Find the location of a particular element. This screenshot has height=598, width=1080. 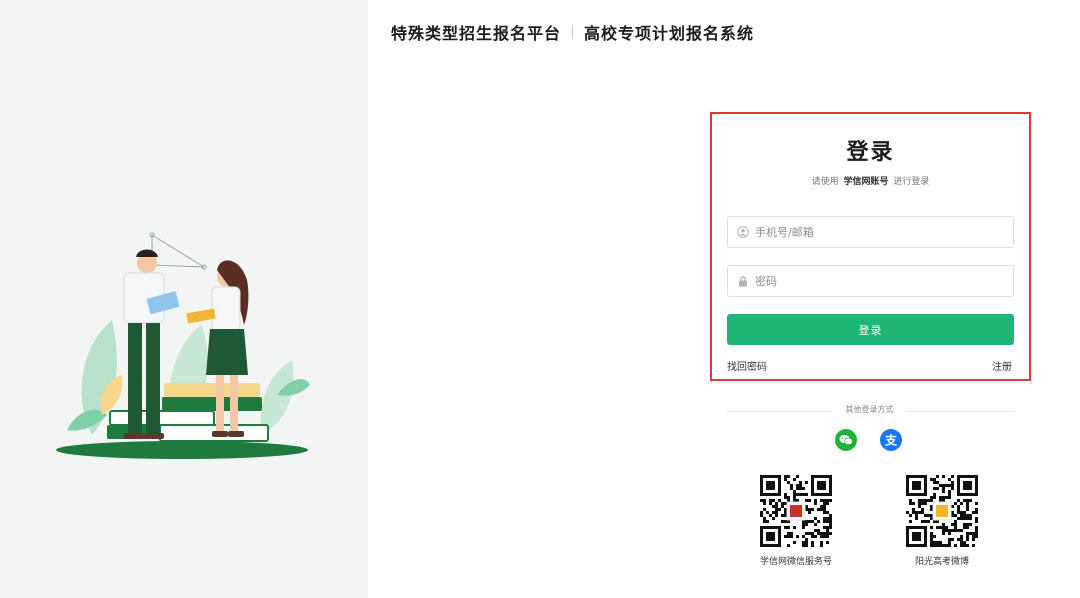

xuexin-wechat-qr-code is located at coordinates (796, 511).